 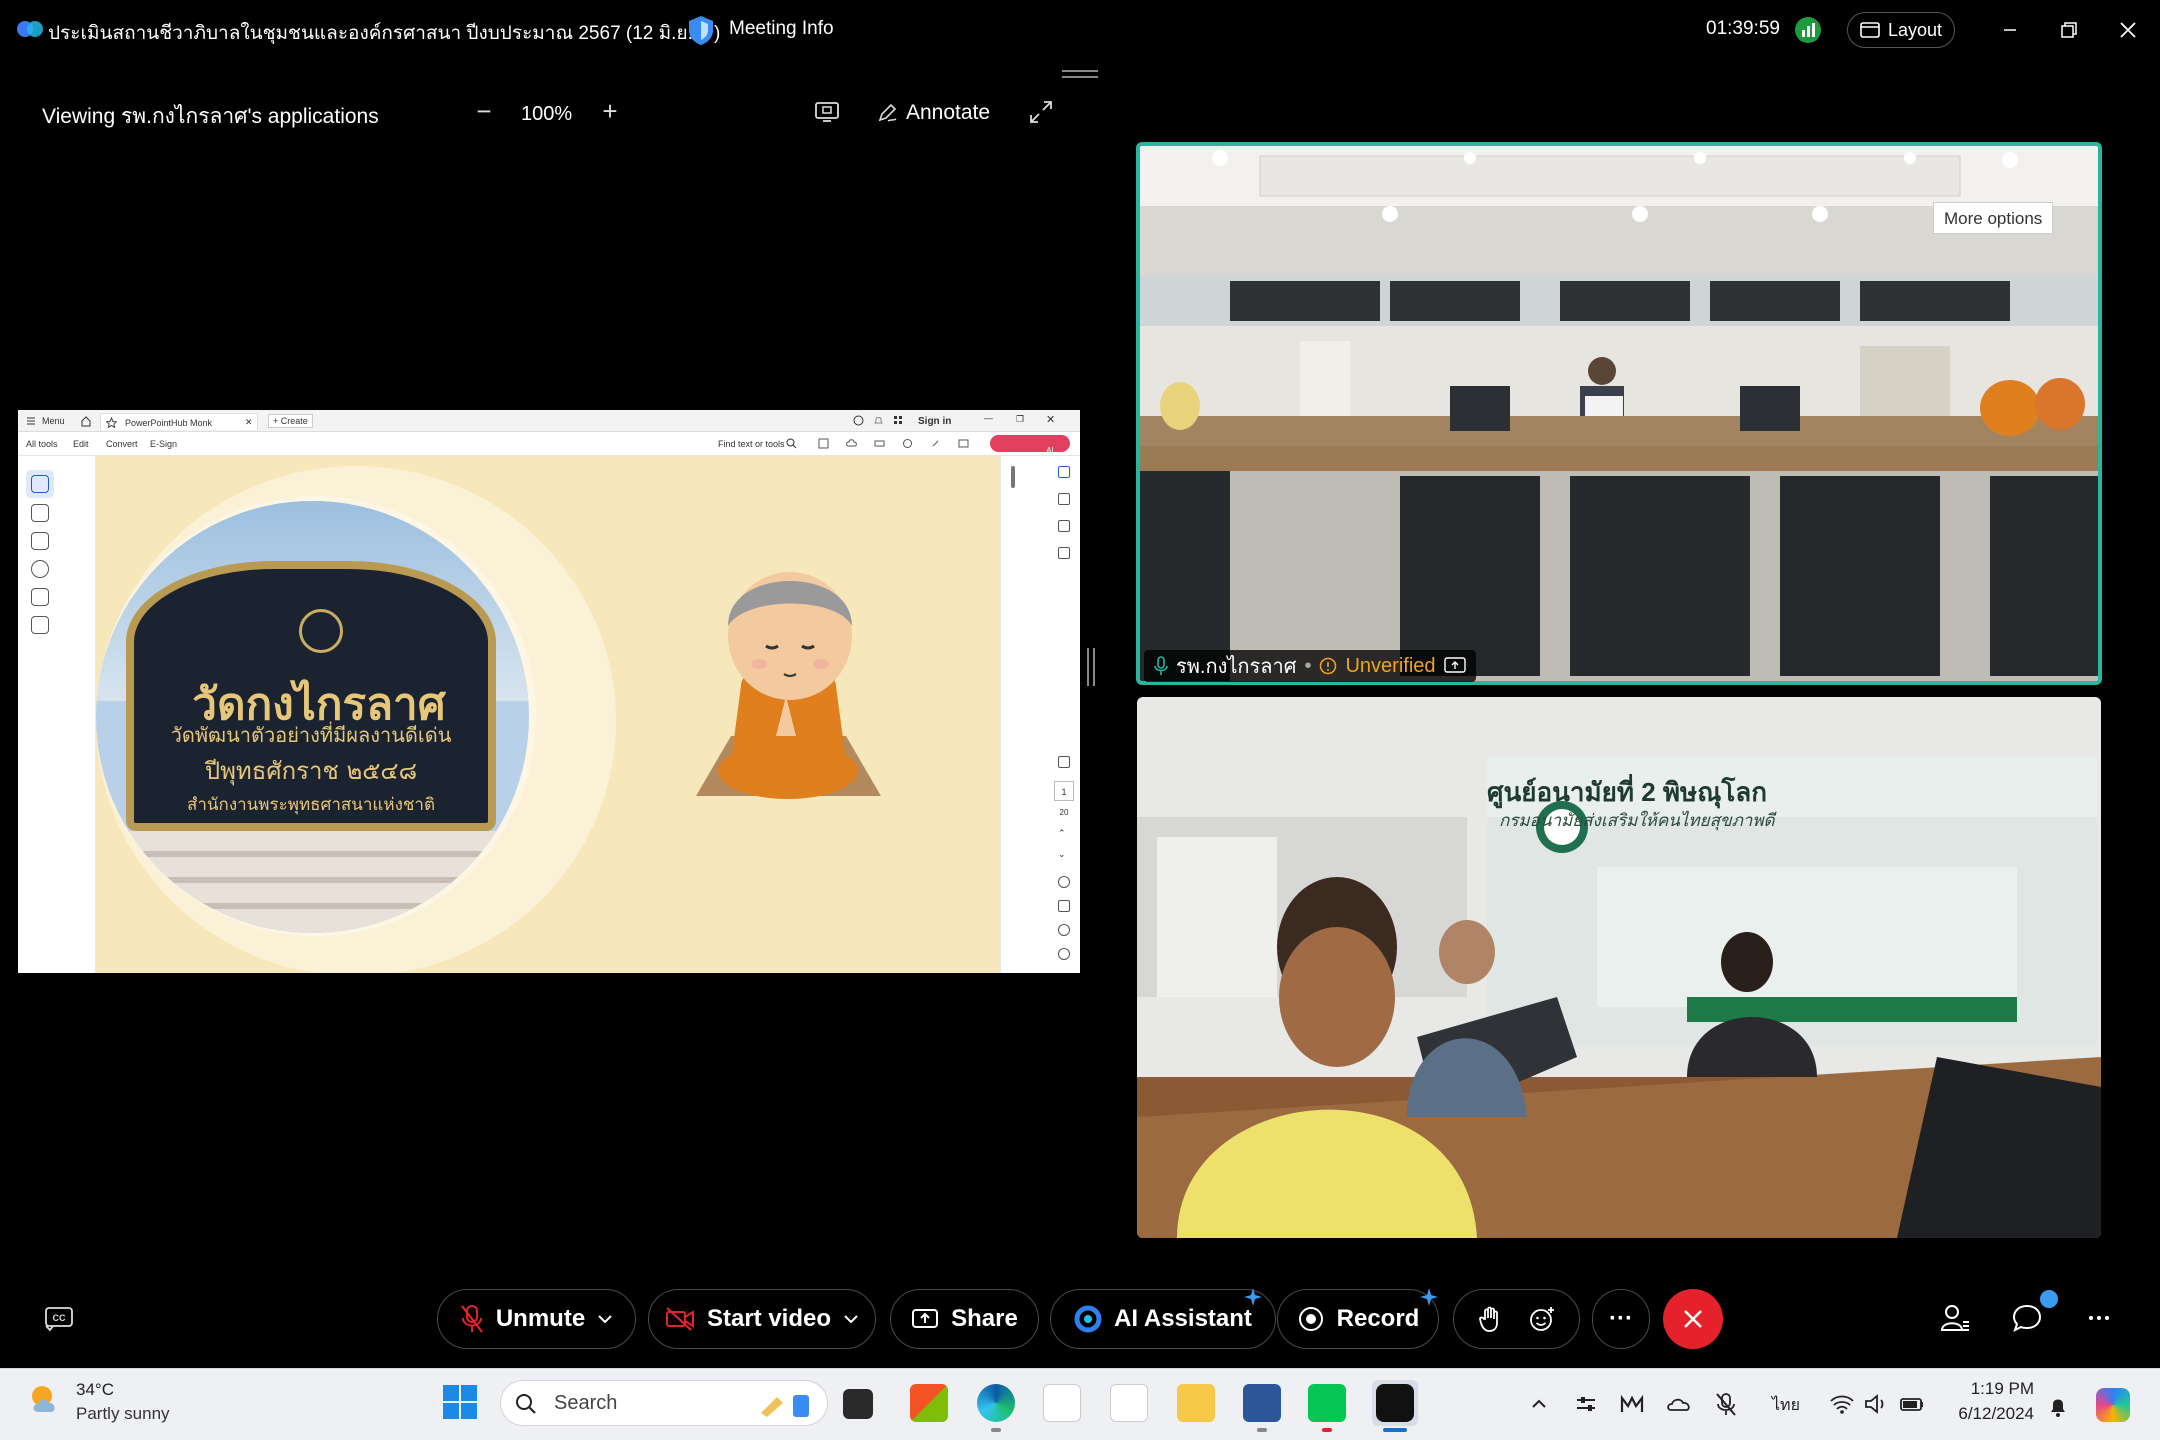 I want to click on pdf-minimize-icon: —, so click(x=988, y=418).